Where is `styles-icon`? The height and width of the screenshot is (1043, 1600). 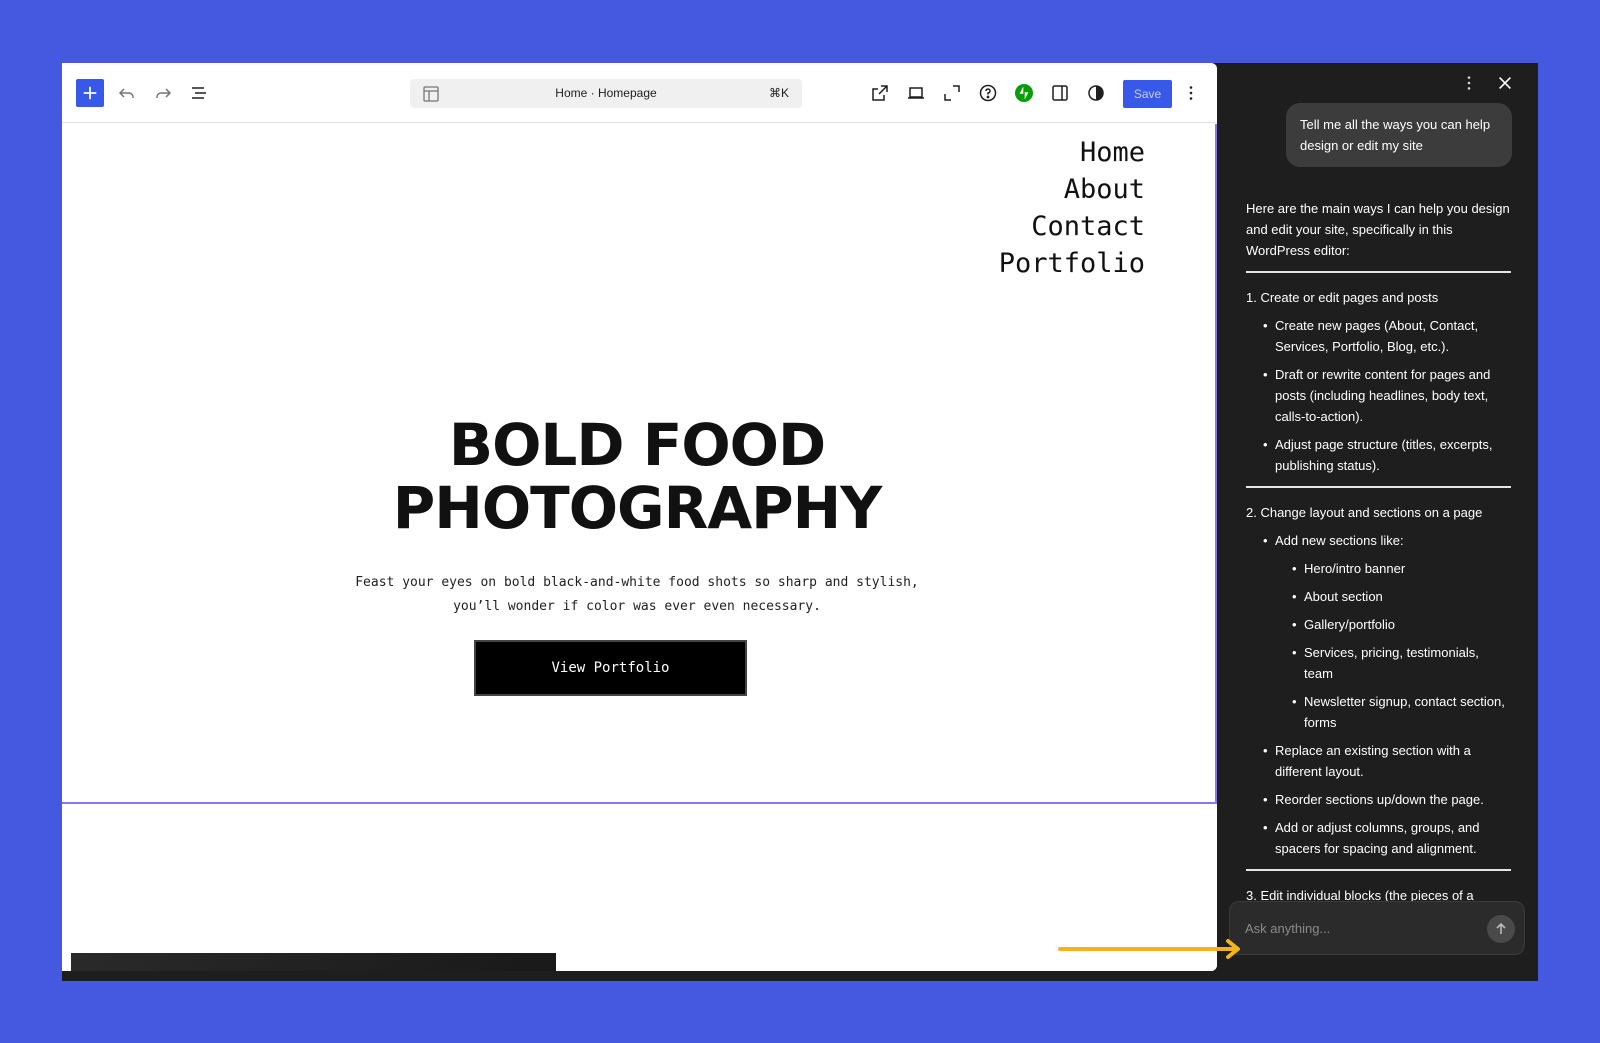 styles-icon is located at coordinates (1096, 93).